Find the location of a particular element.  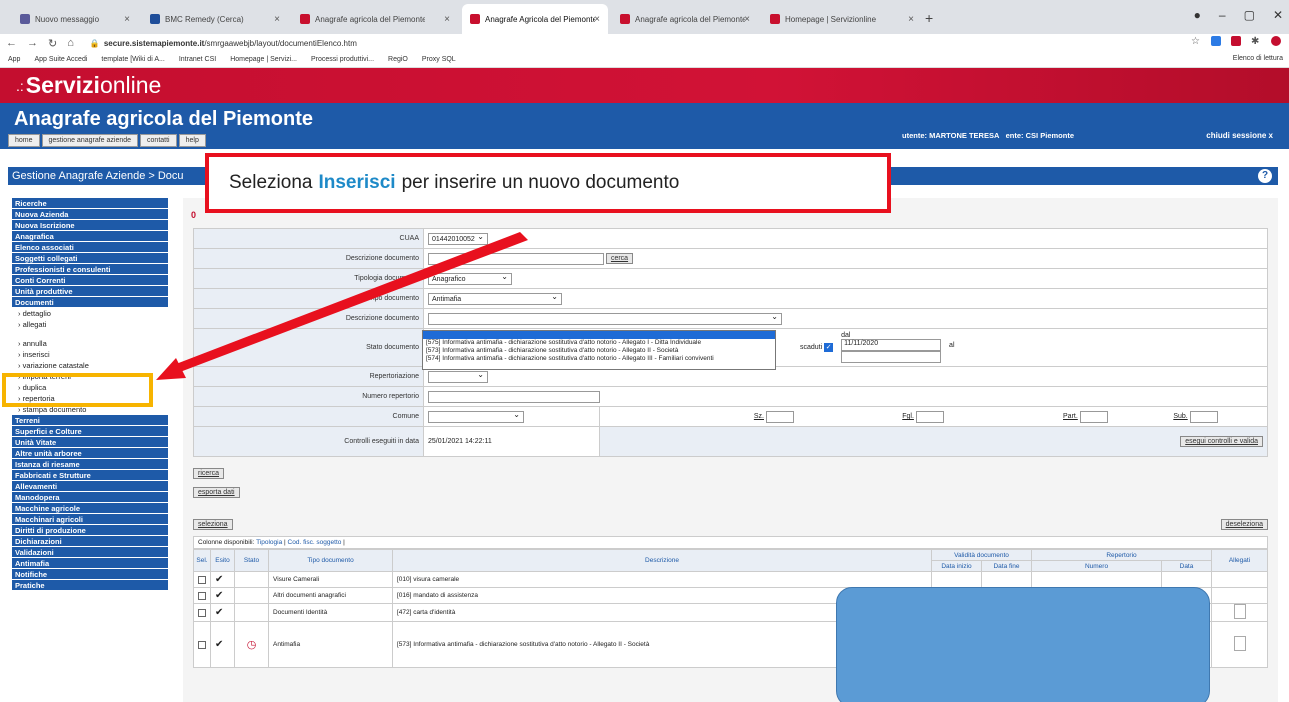

close-window-button: ✕ is located at coordinates (1278, 15).